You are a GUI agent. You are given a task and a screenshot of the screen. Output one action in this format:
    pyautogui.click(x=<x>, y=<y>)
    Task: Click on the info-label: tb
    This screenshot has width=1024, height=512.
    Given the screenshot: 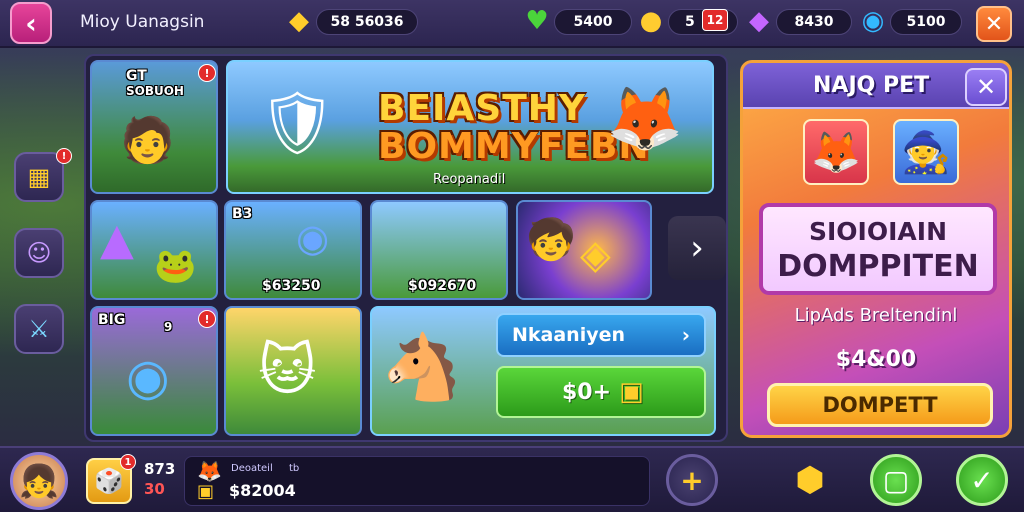 What is the action you would take?
    pyautogui.click(x=294, y=468)
    